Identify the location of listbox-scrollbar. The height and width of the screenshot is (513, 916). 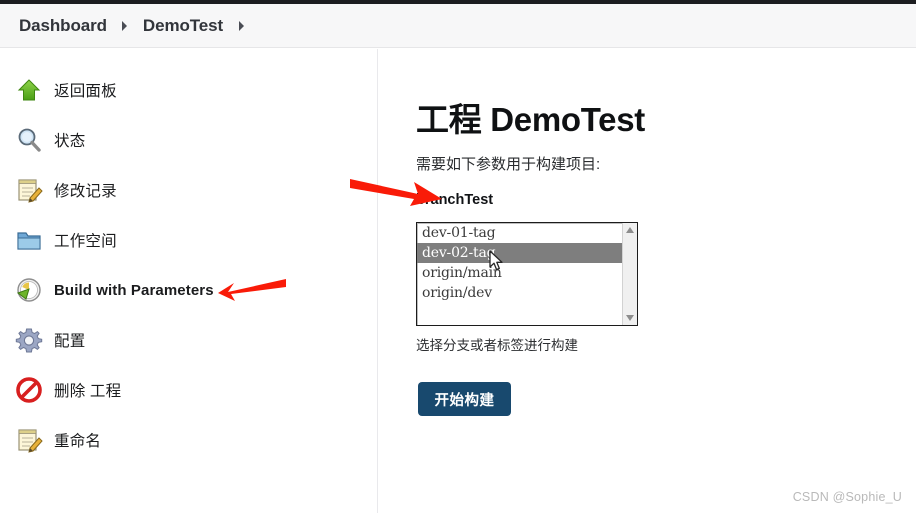
(629, 274).